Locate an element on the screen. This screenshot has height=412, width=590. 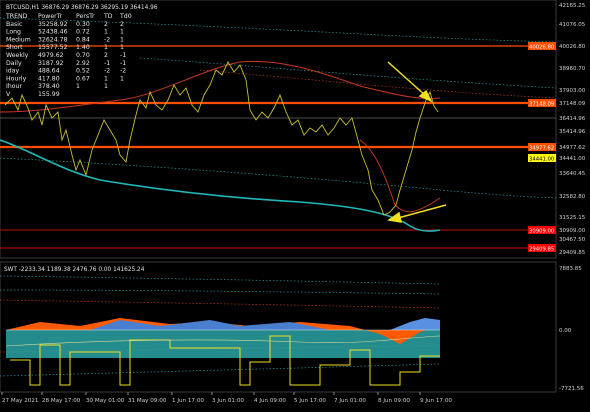
trend-table-header: TREND is located at coordinates (16, 16).